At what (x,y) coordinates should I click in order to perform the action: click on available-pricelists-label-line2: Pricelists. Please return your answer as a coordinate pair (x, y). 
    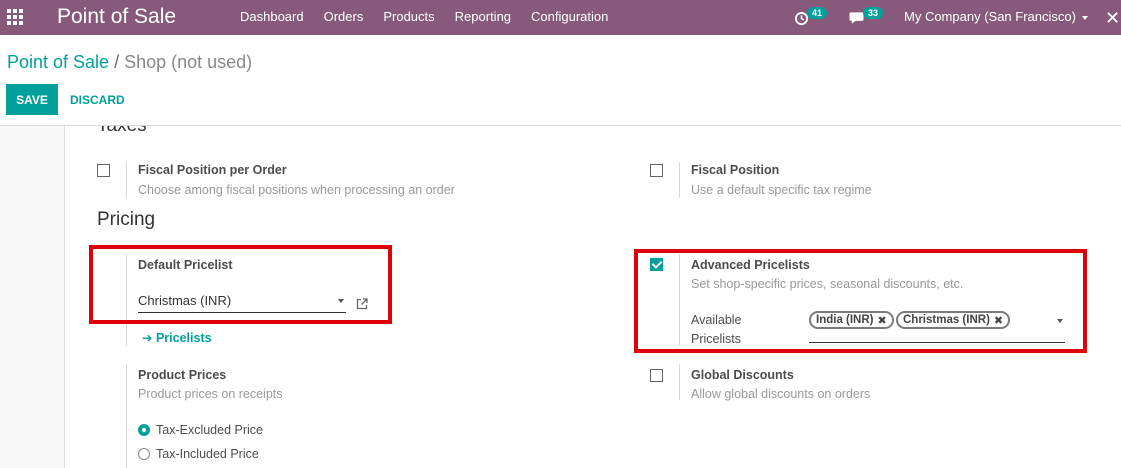
    Looking at the image, I should click on (716, 339).